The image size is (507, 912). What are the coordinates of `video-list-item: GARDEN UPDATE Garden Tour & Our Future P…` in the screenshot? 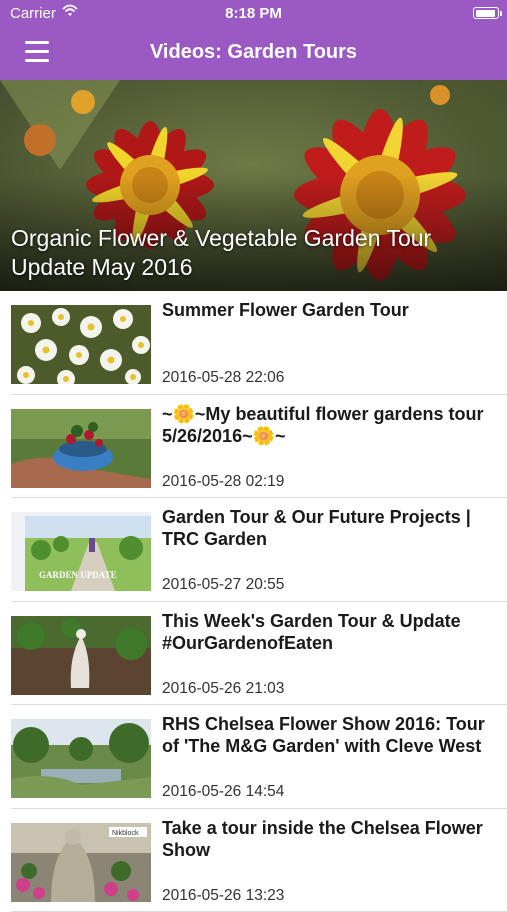 It's located at (253, 550).